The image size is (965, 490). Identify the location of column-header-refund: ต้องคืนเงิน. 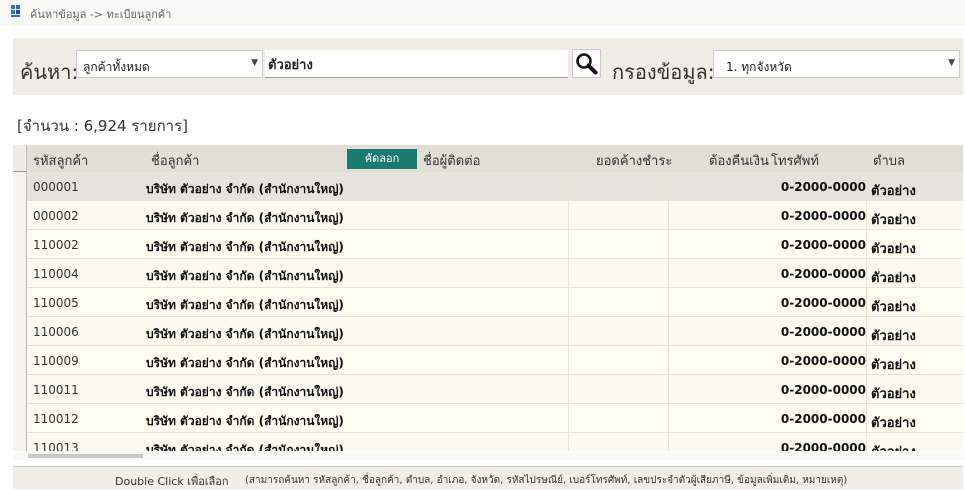
(739, 160).